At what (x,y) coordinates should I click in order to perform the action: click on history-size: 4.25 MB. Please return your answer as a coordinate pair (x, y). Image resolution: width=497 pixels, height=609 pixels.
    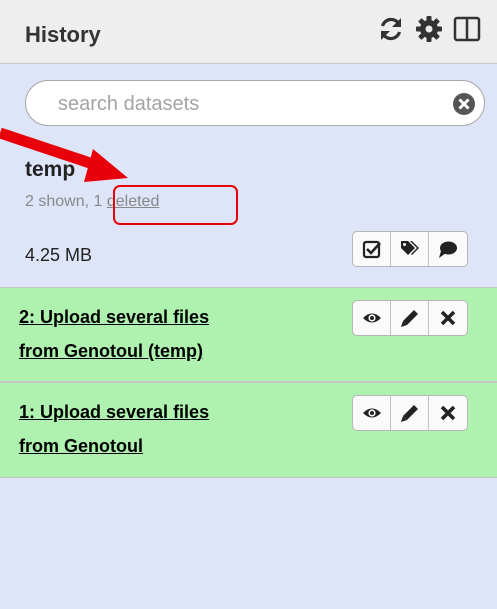
    Looking at the image, I should click on (59, 255).